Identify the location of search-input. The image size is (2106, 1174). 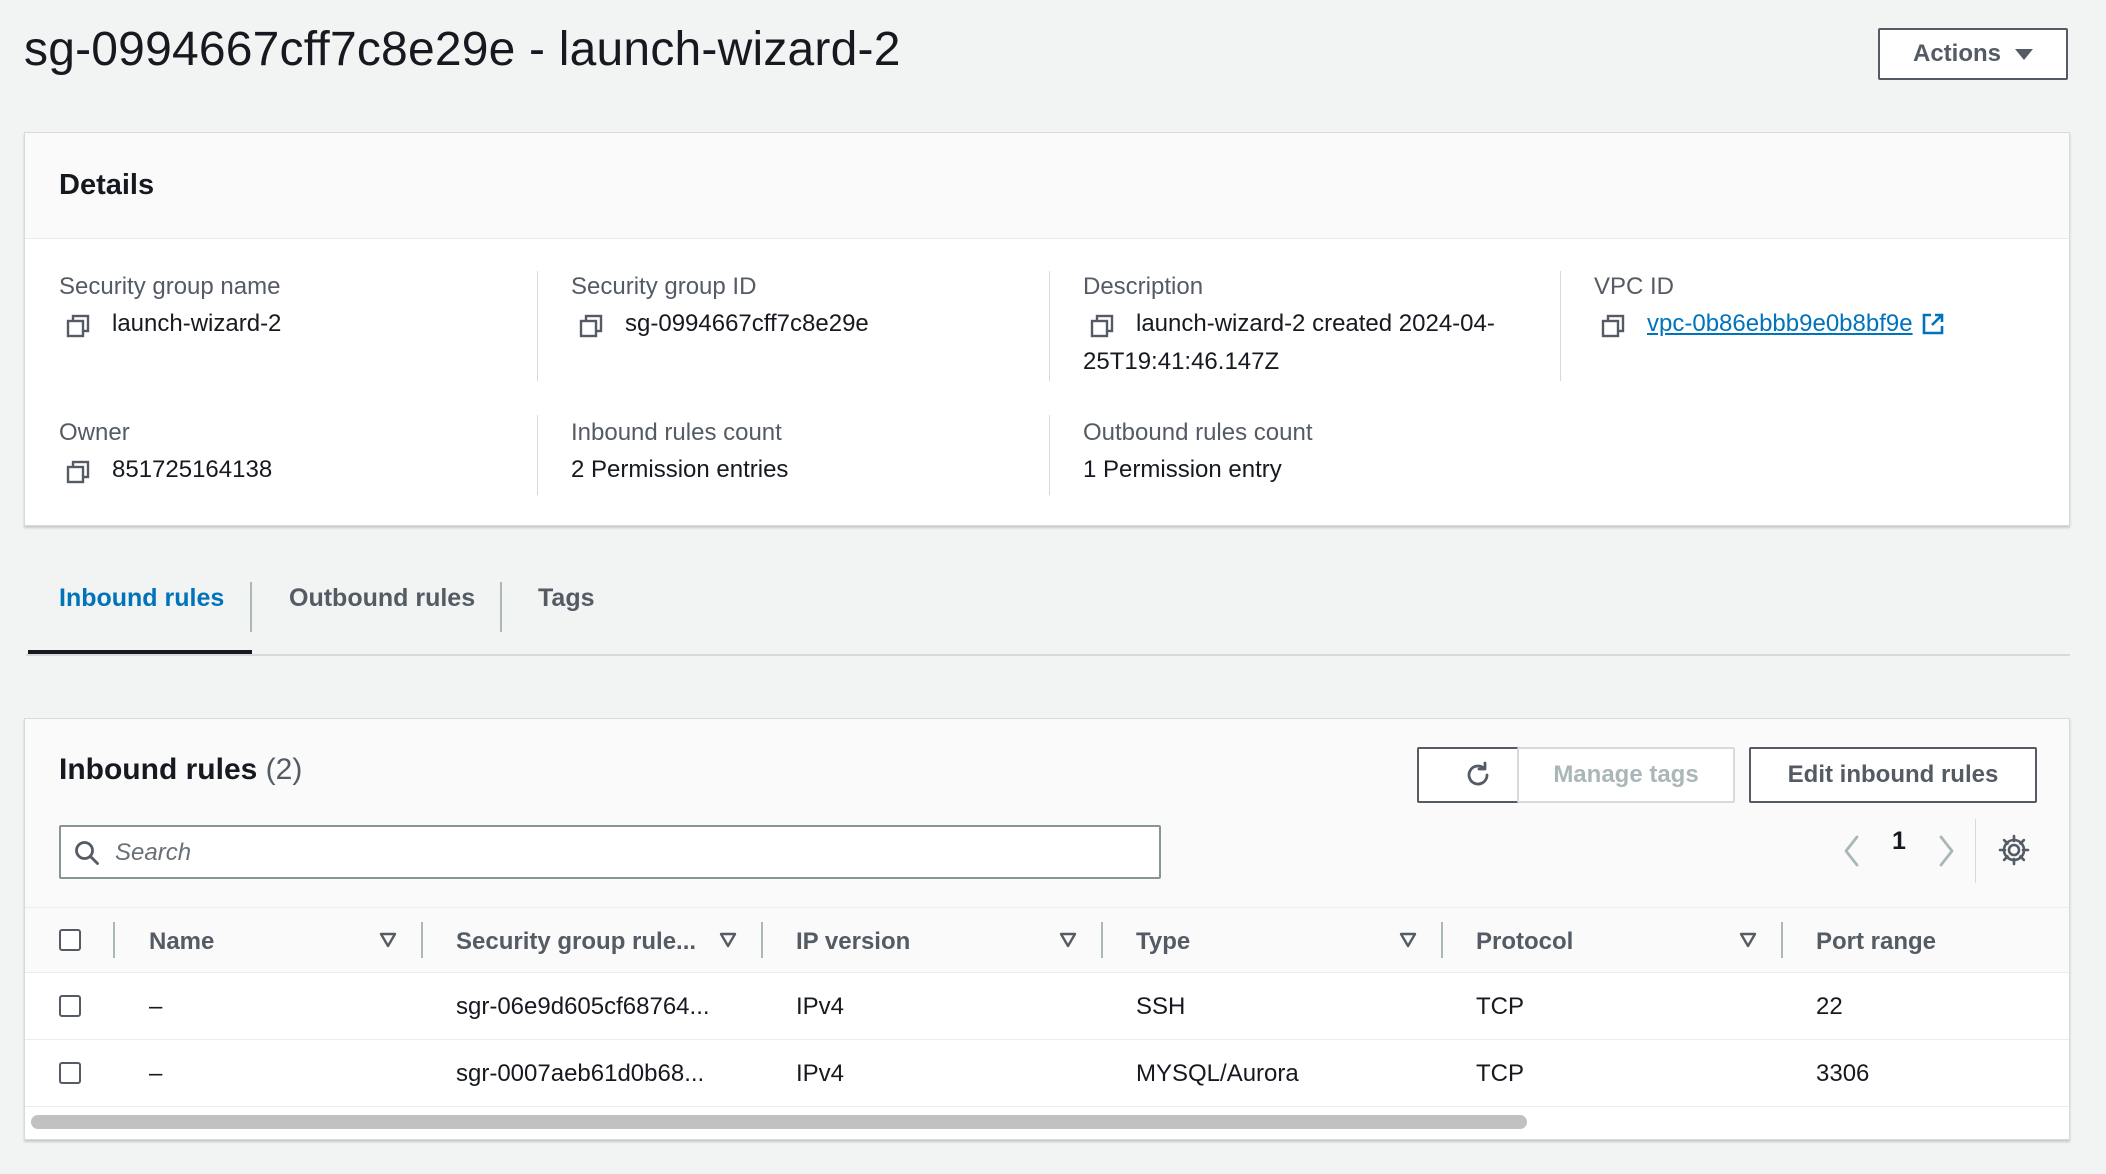
(630, 853).